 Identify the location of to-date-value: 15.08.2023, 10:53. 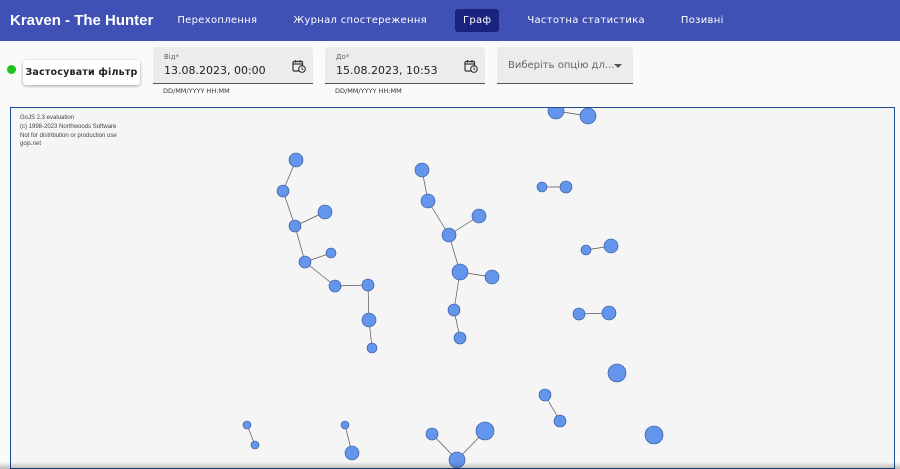
(387, 70).